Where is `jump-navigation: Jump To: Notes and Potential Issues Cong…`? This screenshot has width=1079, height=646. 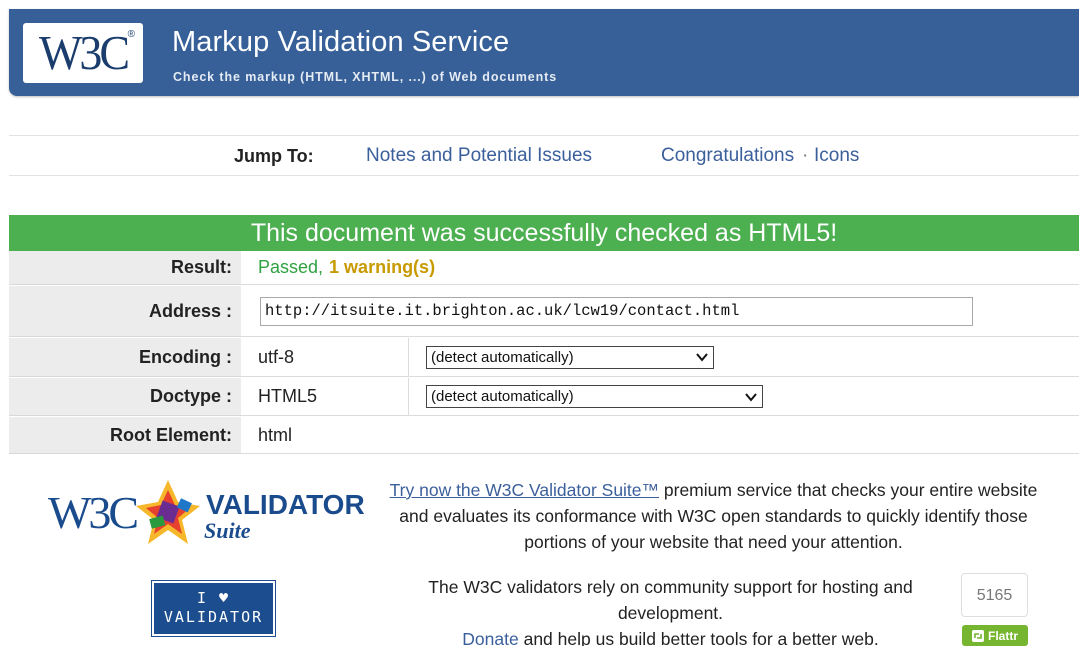 jump-navigation: Jump To: Notes and Potential Issues Cong… is located at coordinates (544, 155).